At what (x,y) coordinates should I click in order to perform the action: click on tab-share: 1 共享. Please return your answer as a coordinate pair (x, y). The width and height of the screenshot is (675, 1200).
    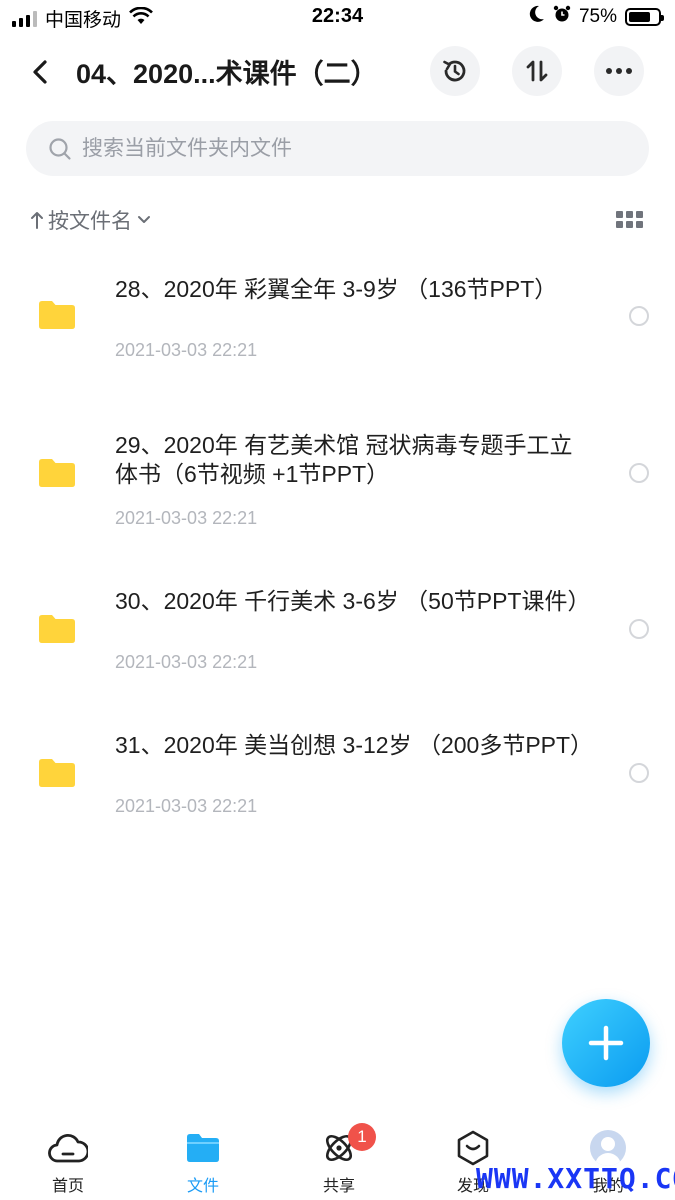
    Looking at the image, I should click on (339, 1159).